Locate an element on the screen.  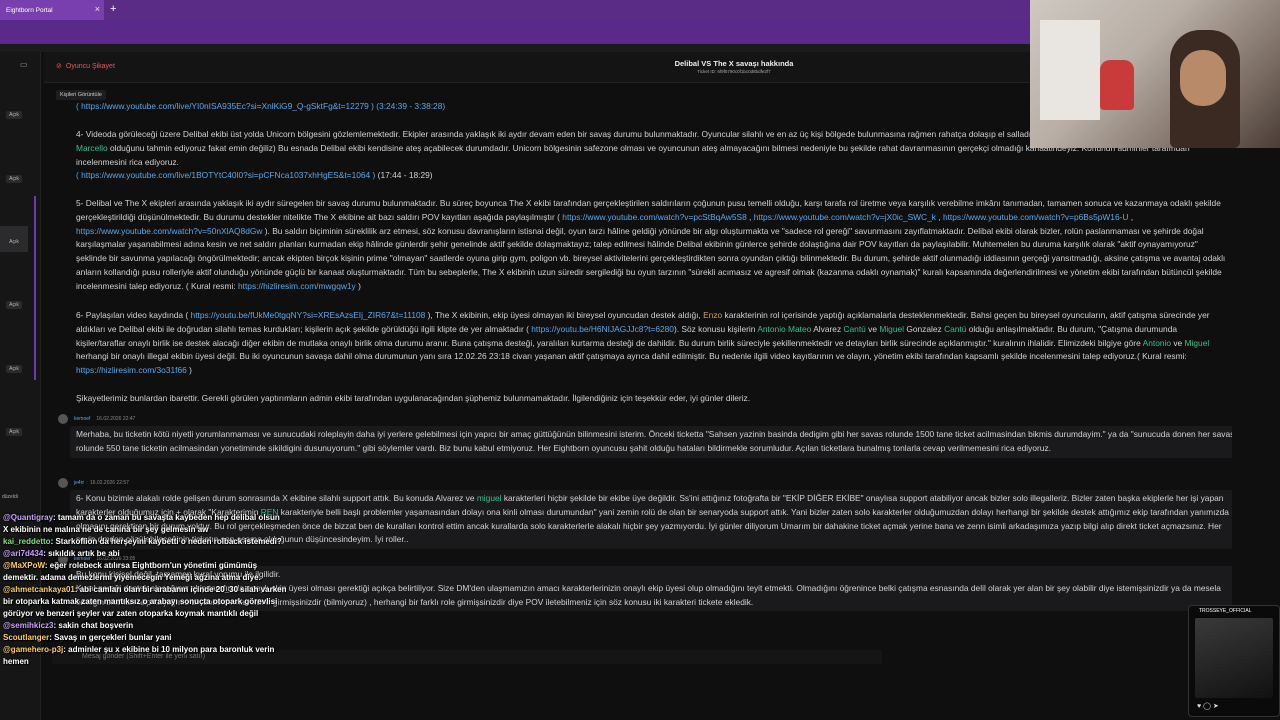
view-people-button: Kişileri Görüntüle is located at coordinates (81, 95).